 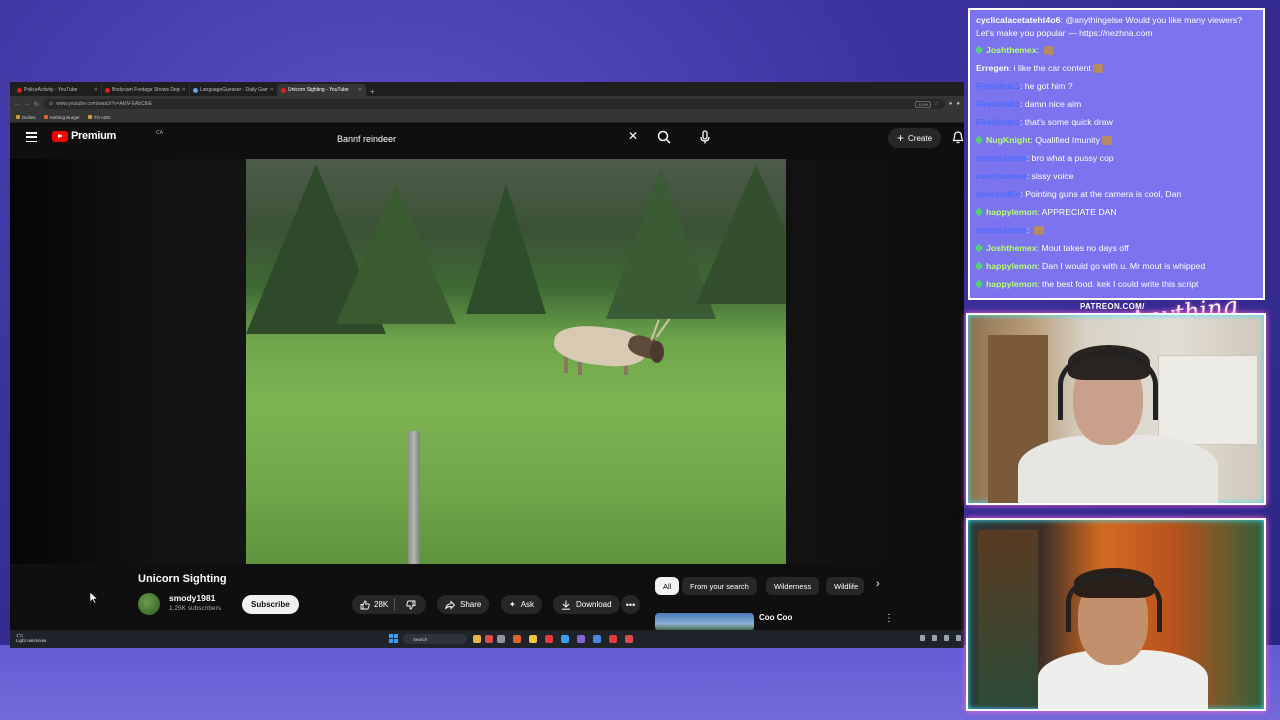 I want to click on microphone-icon, so click(x=705, y=137).